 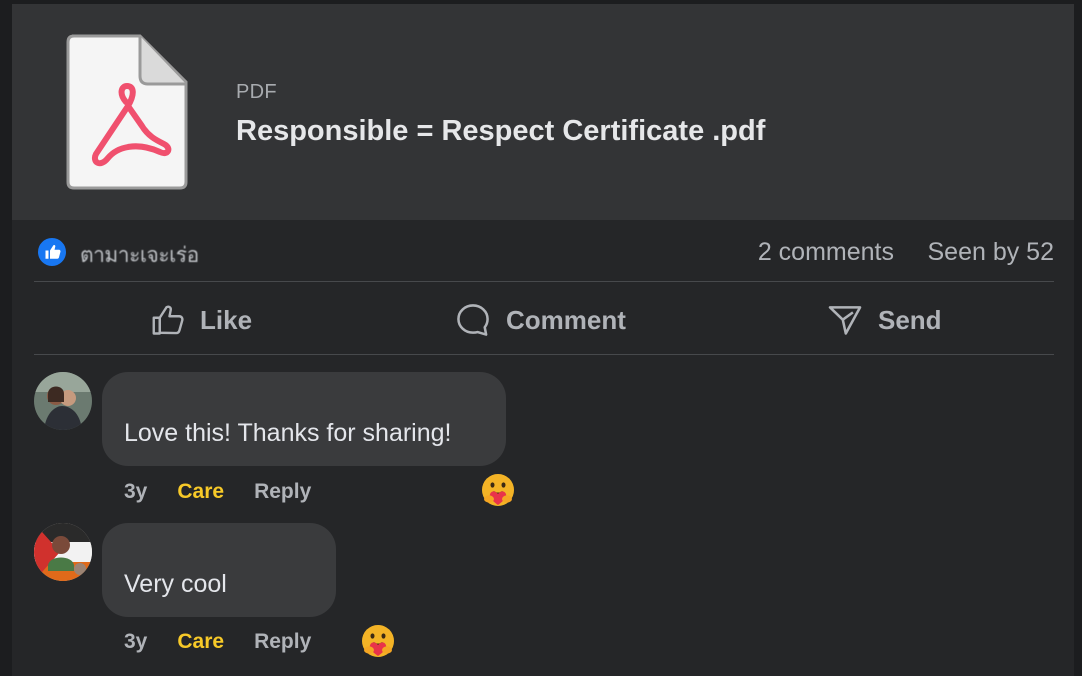 I want to click on comment-bubble: Love this! Thanks for sharing!, so click(x=304, y=419).